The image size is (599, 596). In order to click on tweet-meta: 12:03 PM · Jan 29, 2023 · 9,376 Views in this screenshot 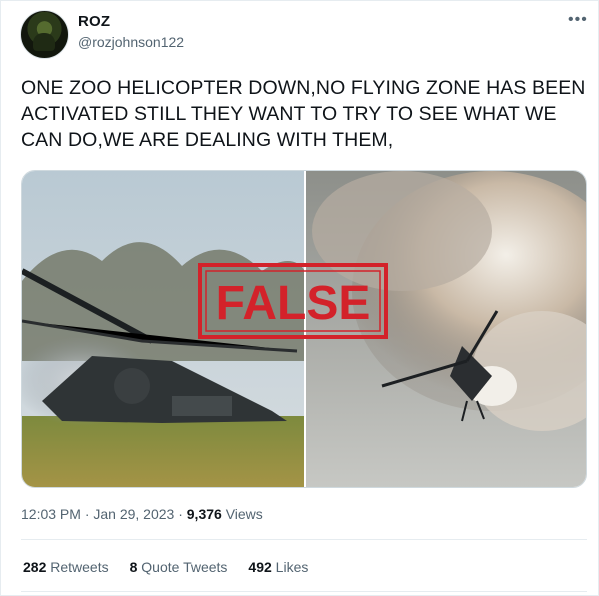, I will do `click(142, 514)`.